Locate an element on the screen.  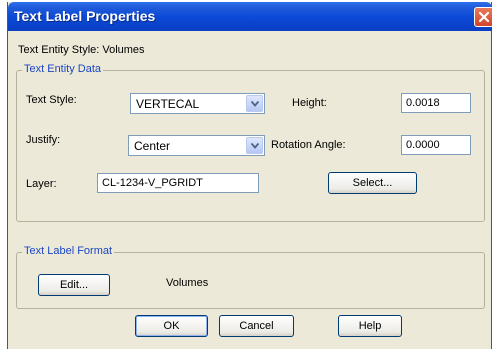
justify-label: Justify: is located at coordinates (43, 140).